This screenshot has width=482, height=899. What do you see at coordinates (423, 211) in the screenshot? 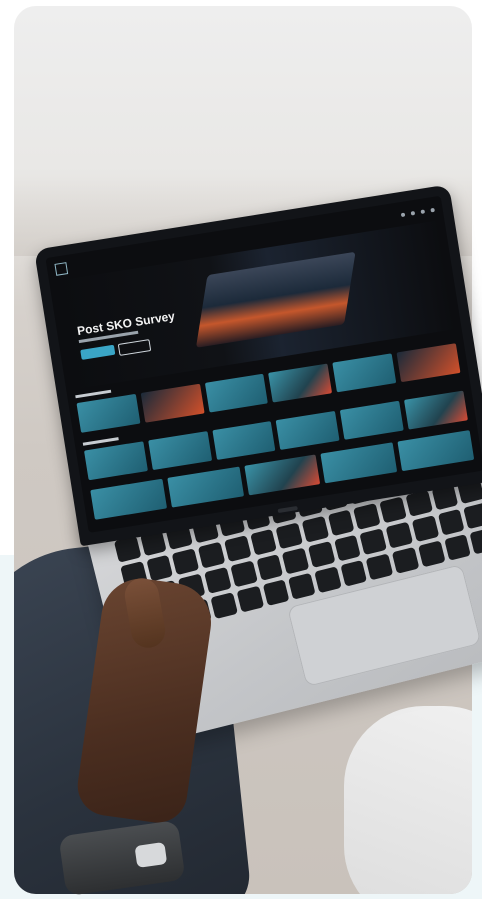
I see `bell-icon` at bounding box center [423, 211].